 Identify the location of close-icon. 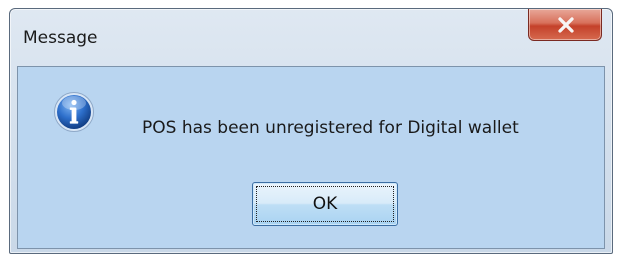
(566, 25).